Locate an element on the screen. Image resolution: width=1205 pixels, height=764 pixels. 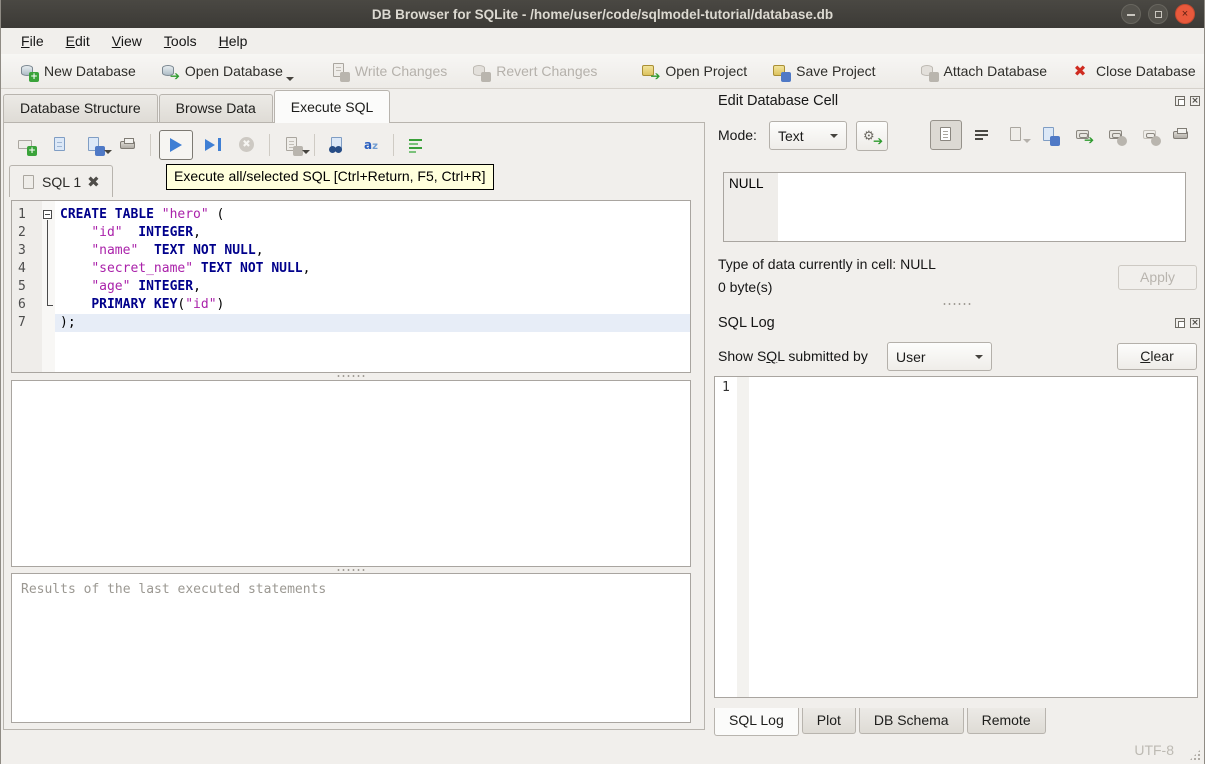
menu-edit: Edit is located at coordinates (78, 41).